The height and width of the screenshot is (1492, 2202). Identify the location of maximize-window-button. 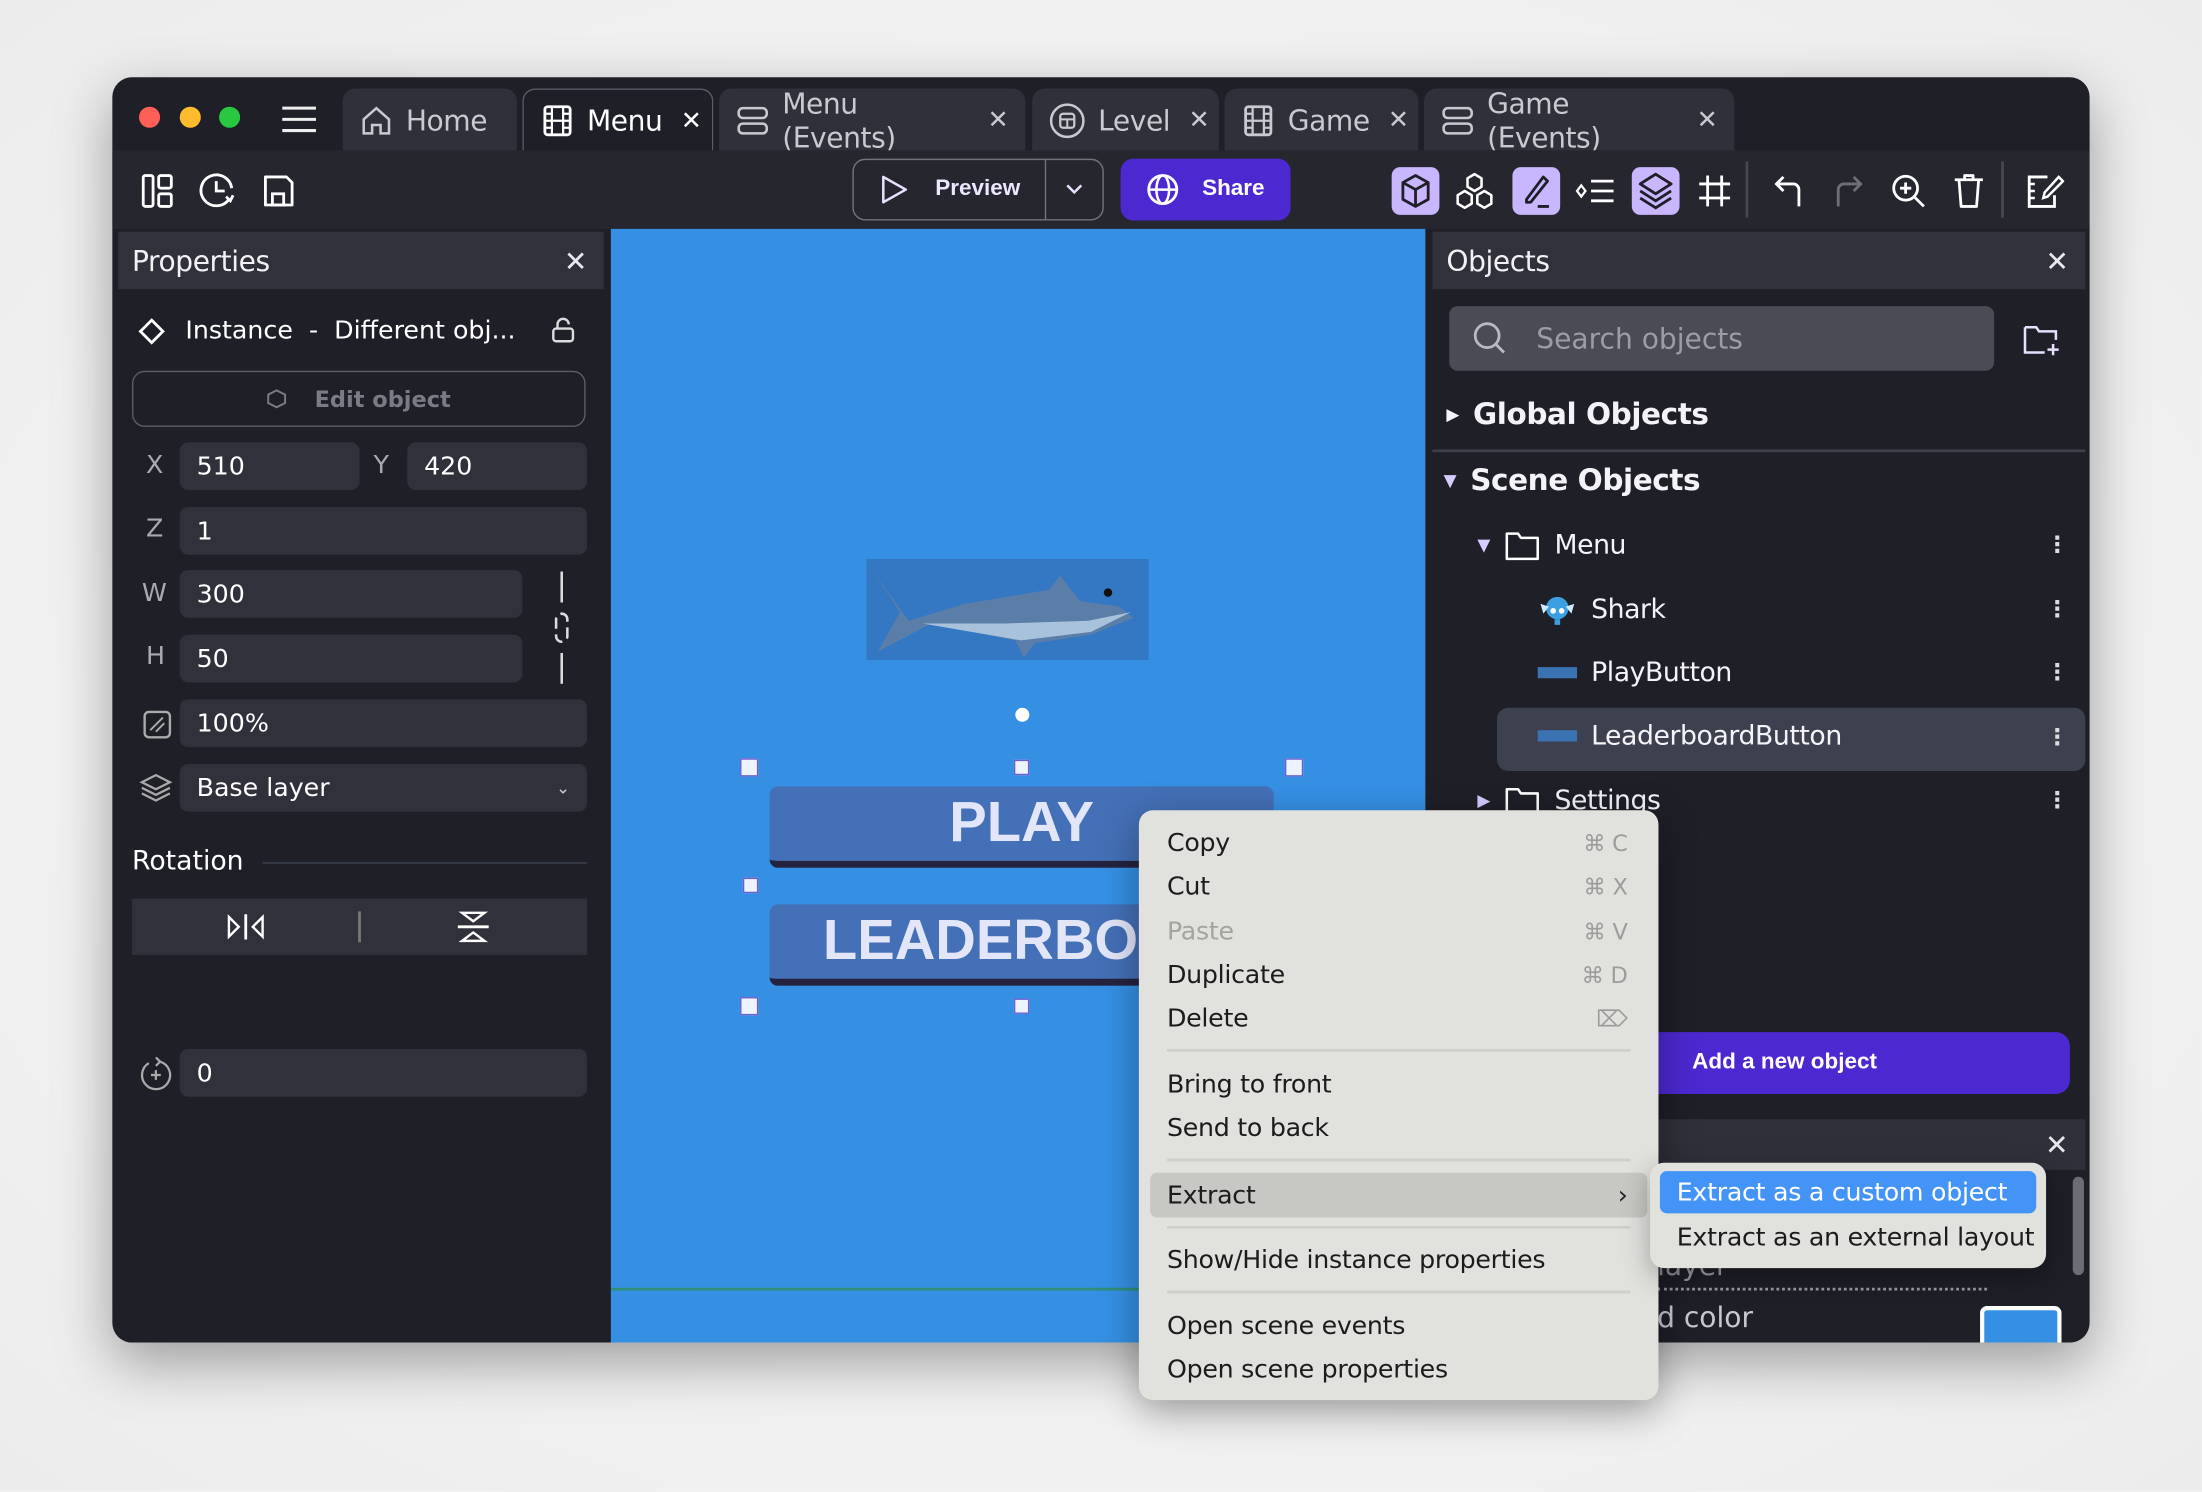
(230, 117).